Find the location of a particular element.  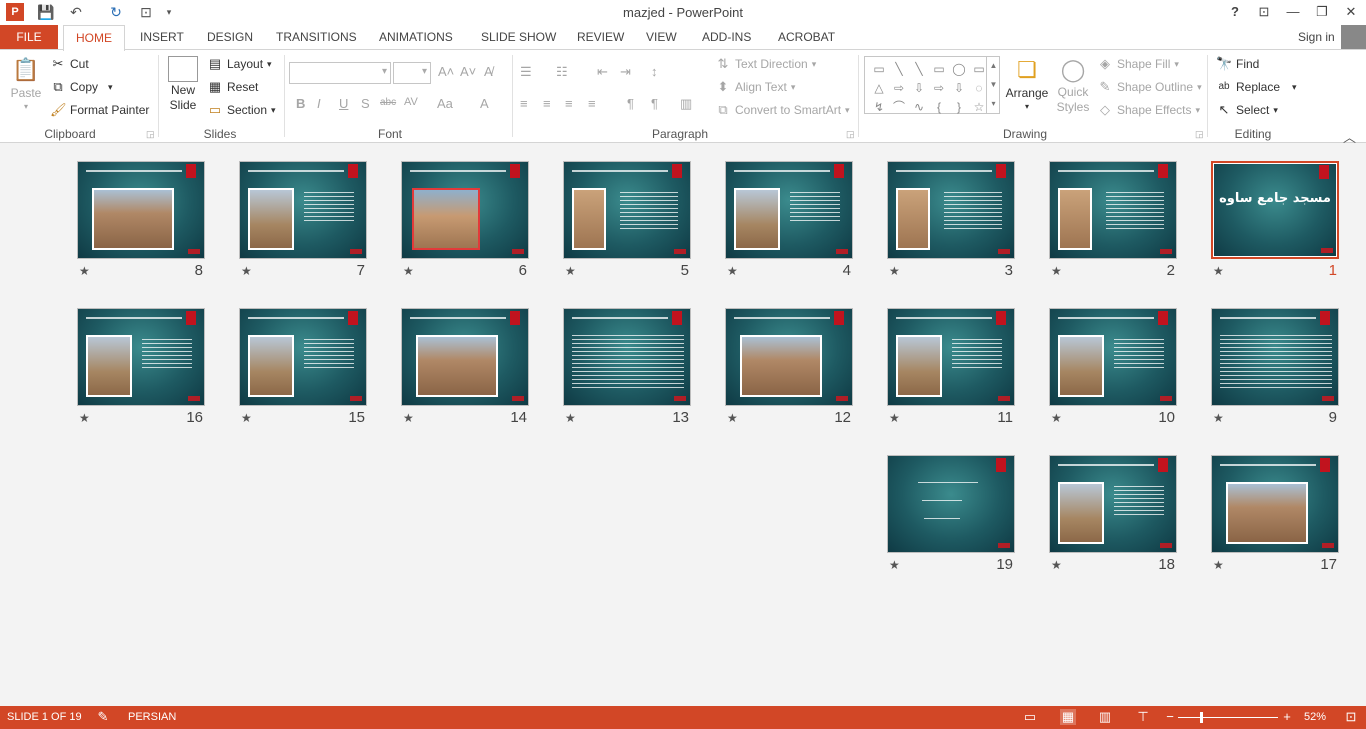

more-icon: ▾ is located at coordinates (993, 103).